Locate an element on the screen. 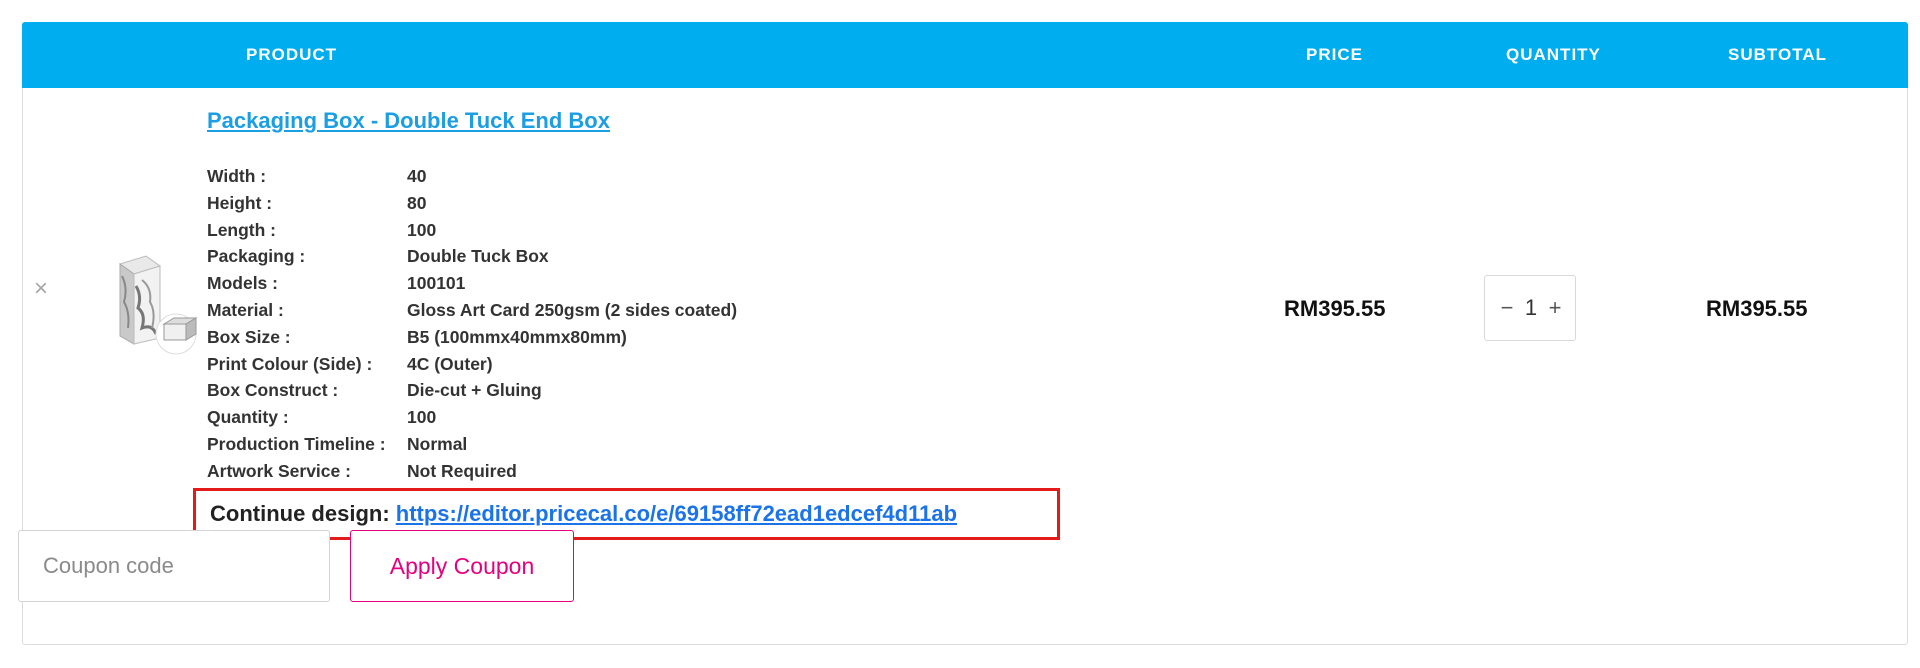 The image size is (1920, 668). spec-row: Height : 80 is located at coordinates (472, 203).